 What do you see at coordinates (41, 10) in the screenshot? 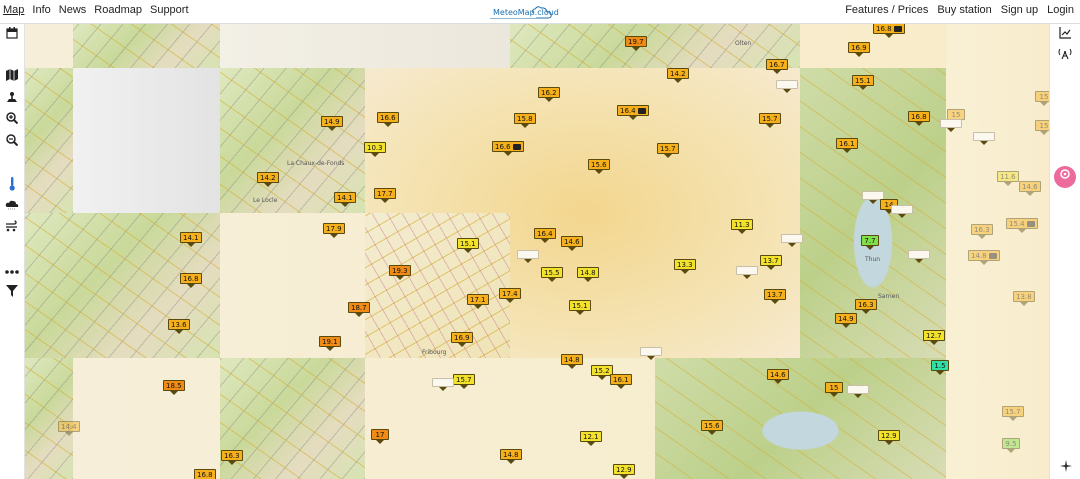
I see `nav-info: Info` at bounding box center [41, 10].